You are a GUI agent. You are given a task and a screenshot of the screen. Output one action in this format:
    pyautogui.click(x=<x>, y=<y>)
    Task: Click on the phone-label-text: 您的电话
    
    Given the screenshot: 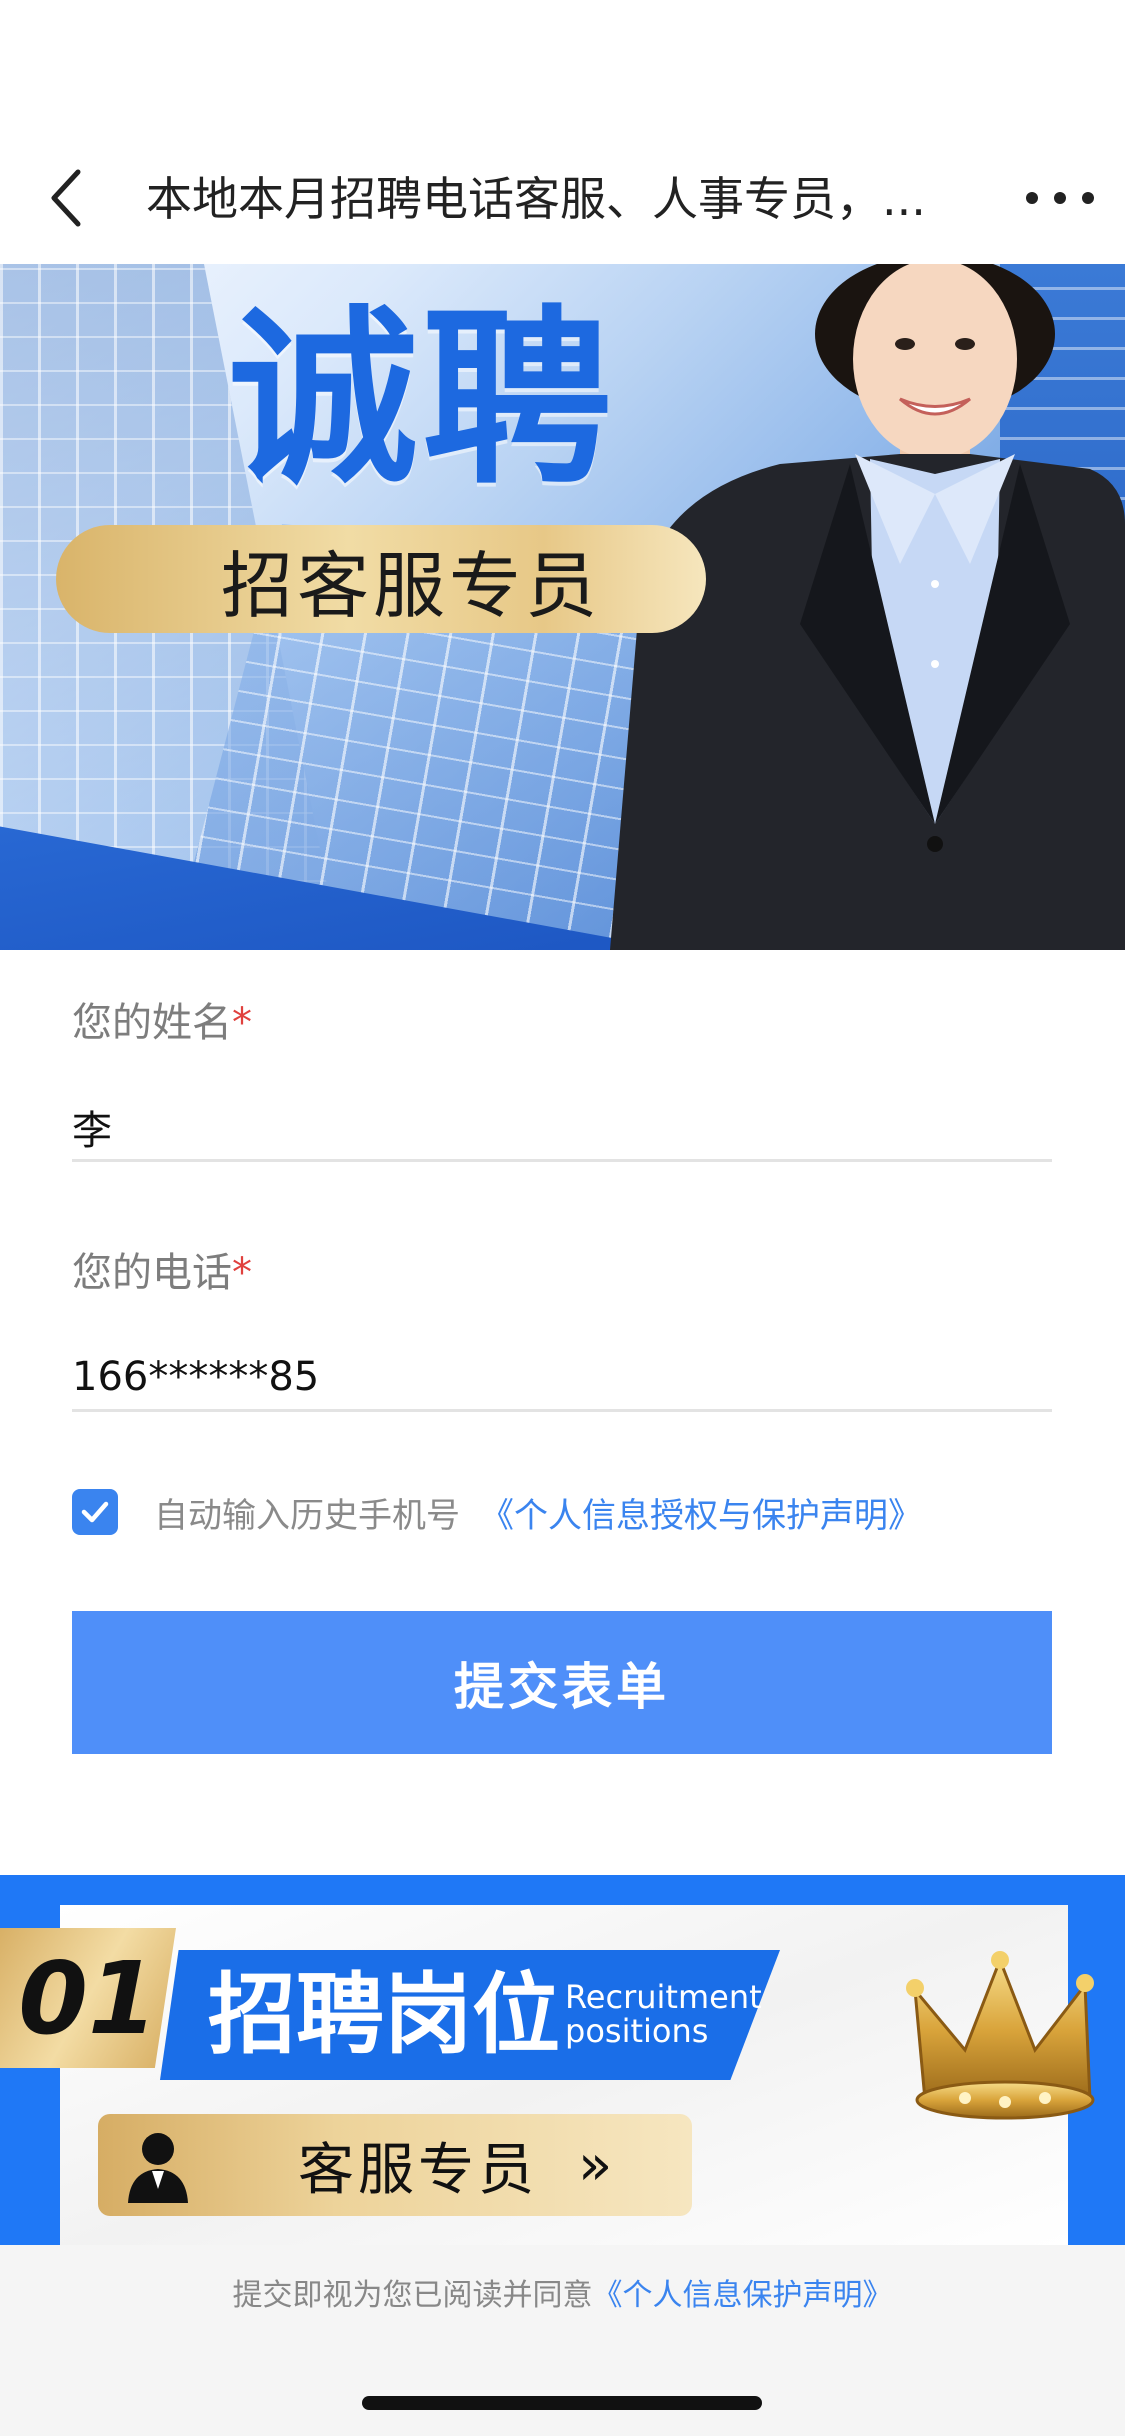 What is the action you would take?
    pyautogui.click(x=152, y=1273)
    